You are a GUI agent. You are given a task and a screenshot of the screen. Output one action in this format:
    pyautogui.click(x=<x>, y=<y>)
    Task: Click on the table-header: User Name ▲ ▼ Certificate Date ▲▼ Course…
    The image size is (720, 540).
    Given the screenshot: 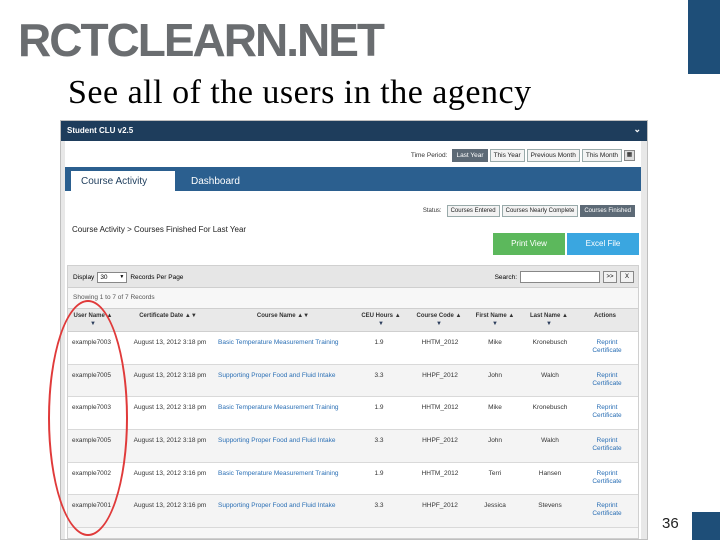 What is the action you would take?
    pyautogui.click(x=353, y=320)
    